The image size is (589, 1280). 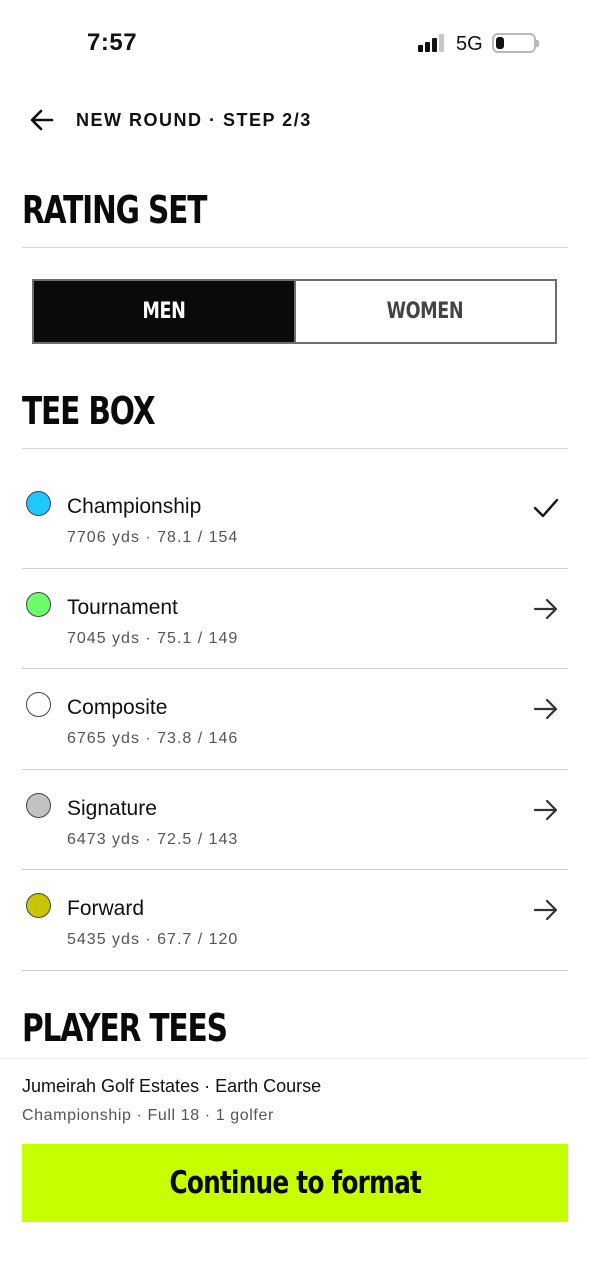 I want to click on battery-icon: 21, so click(x=515, y=43).